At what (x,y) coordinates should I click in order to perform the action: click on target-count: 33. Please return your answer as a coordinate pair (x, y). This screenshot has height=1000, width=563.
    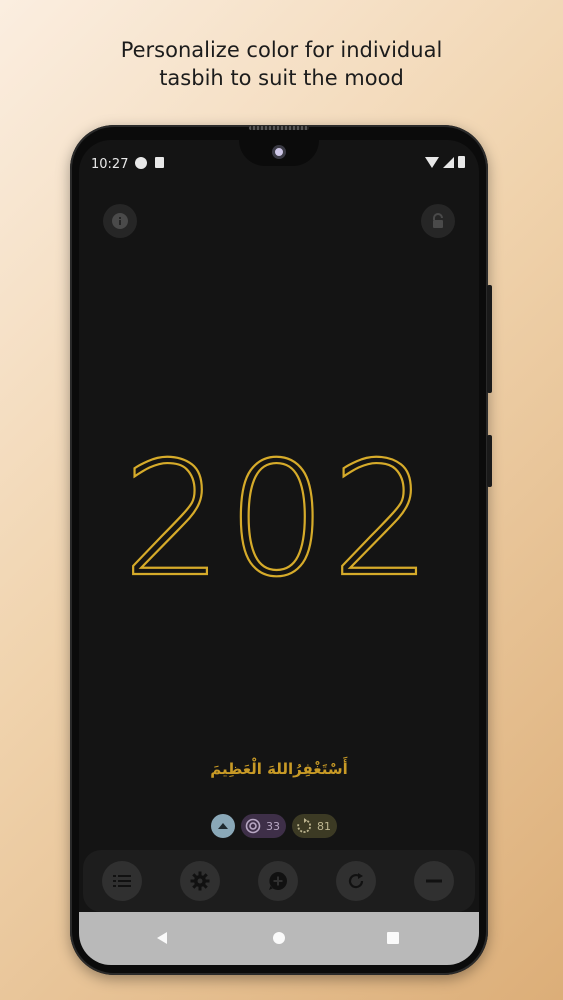
    Looking at the image, I should click on (273, 826).